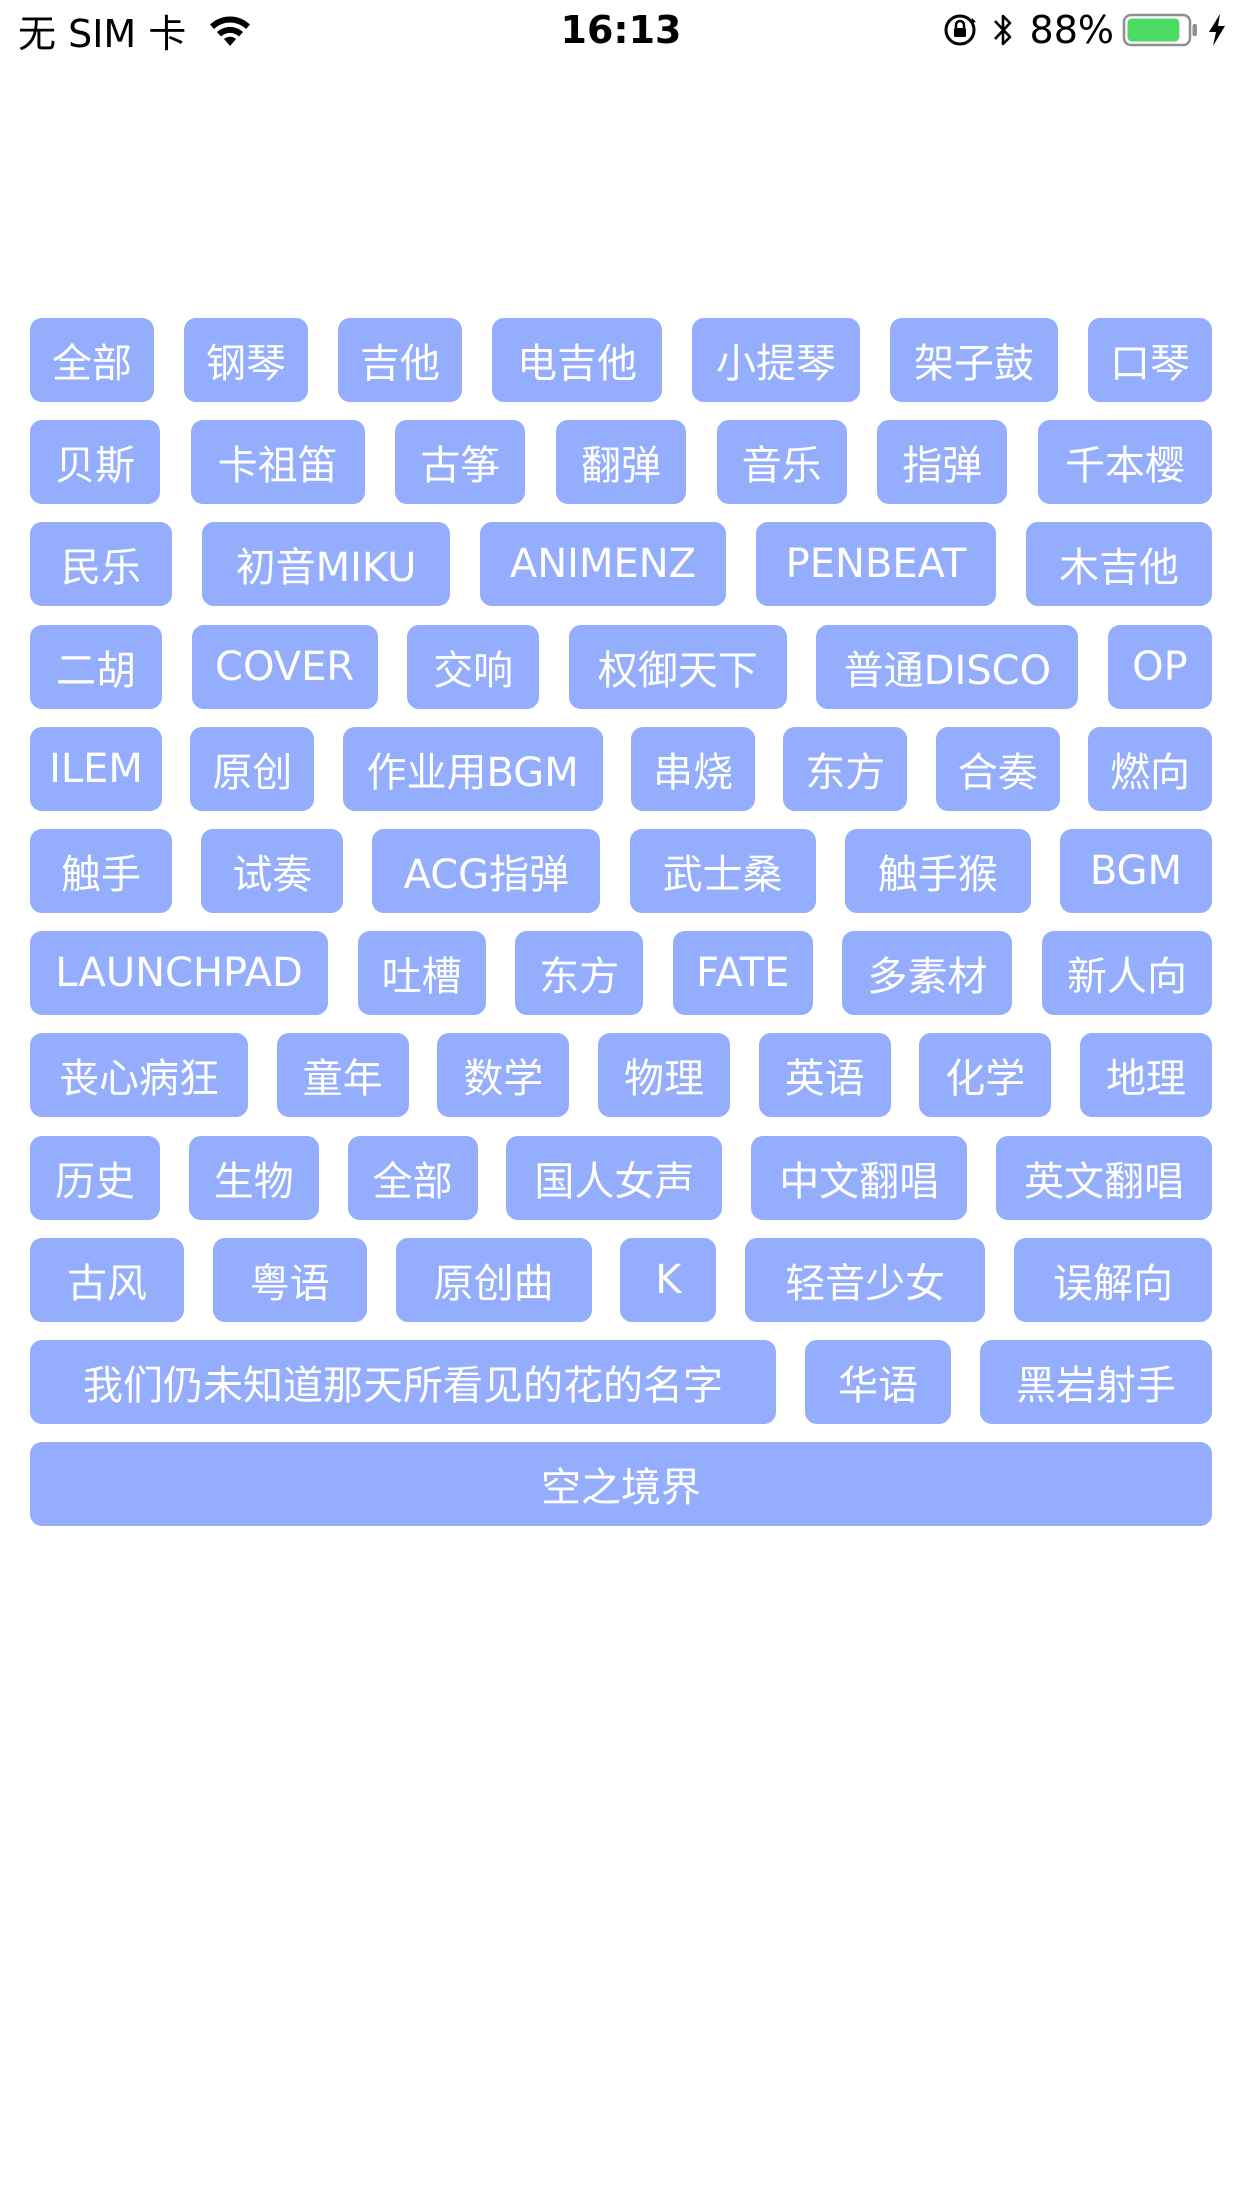 The image size is (1242, 2208). Describe the element at coordinates (621, 30) in the screenshot. I see `status-bar: 无 SIM 卡 16:13 88%` at that location.